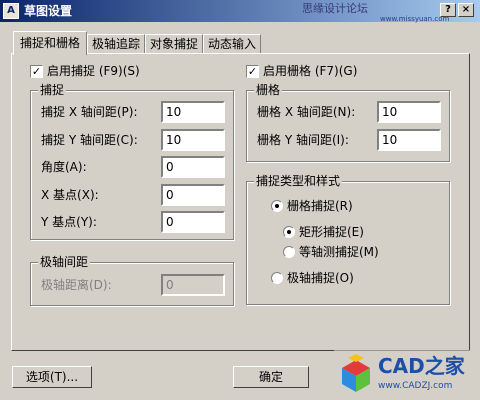 The width and height of the screenshot is (480, 400). I want to click on cad-logo-brand: CAD之家, so click(421, 366).